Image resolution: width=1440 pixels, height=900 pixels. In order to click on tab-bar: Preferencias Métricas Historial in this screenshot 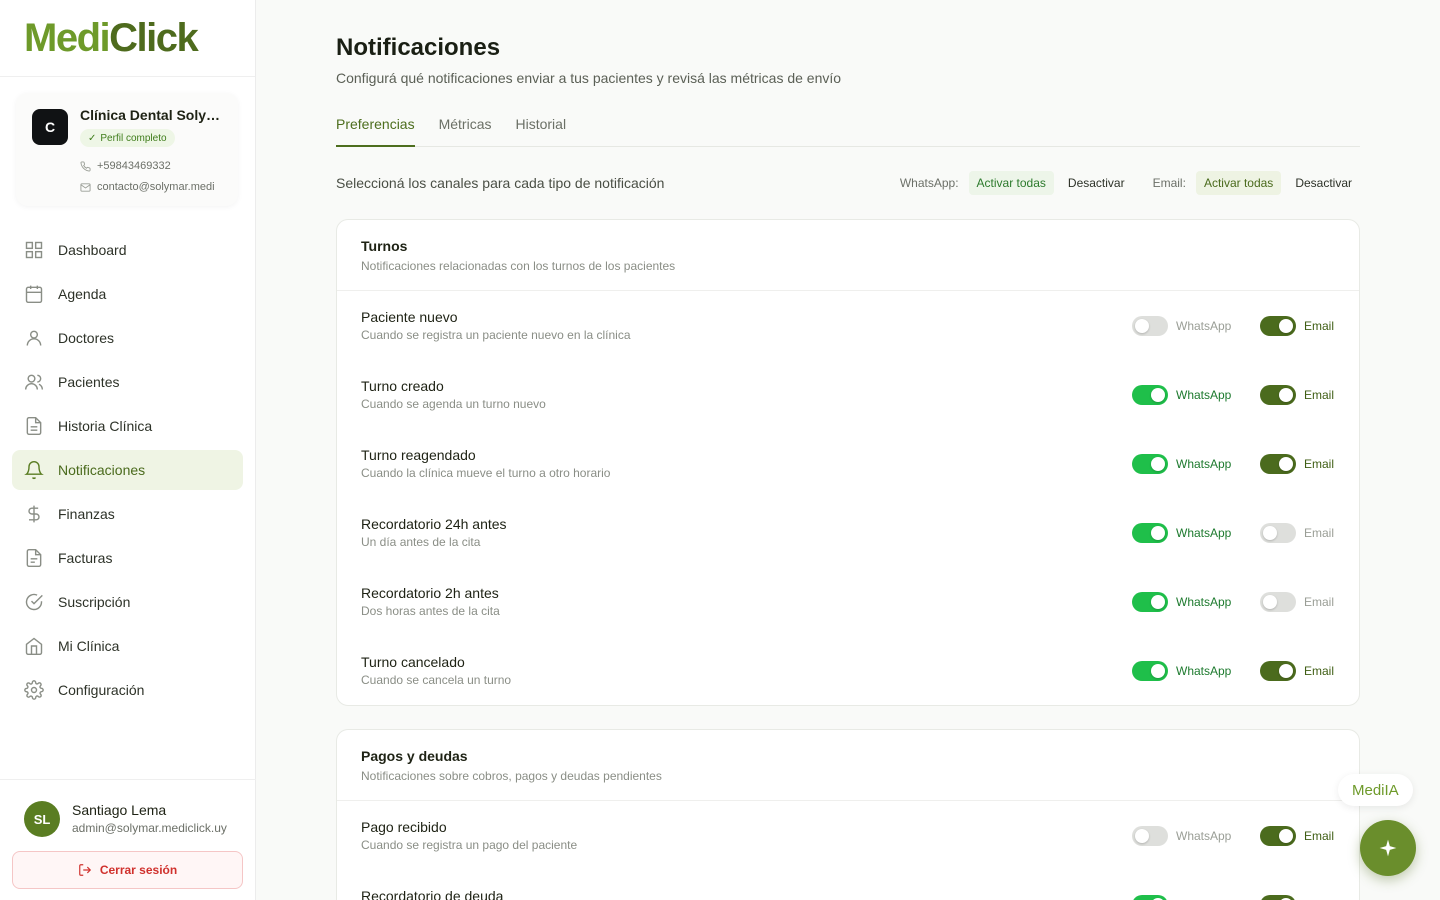, I will do `click(848, 129)`.